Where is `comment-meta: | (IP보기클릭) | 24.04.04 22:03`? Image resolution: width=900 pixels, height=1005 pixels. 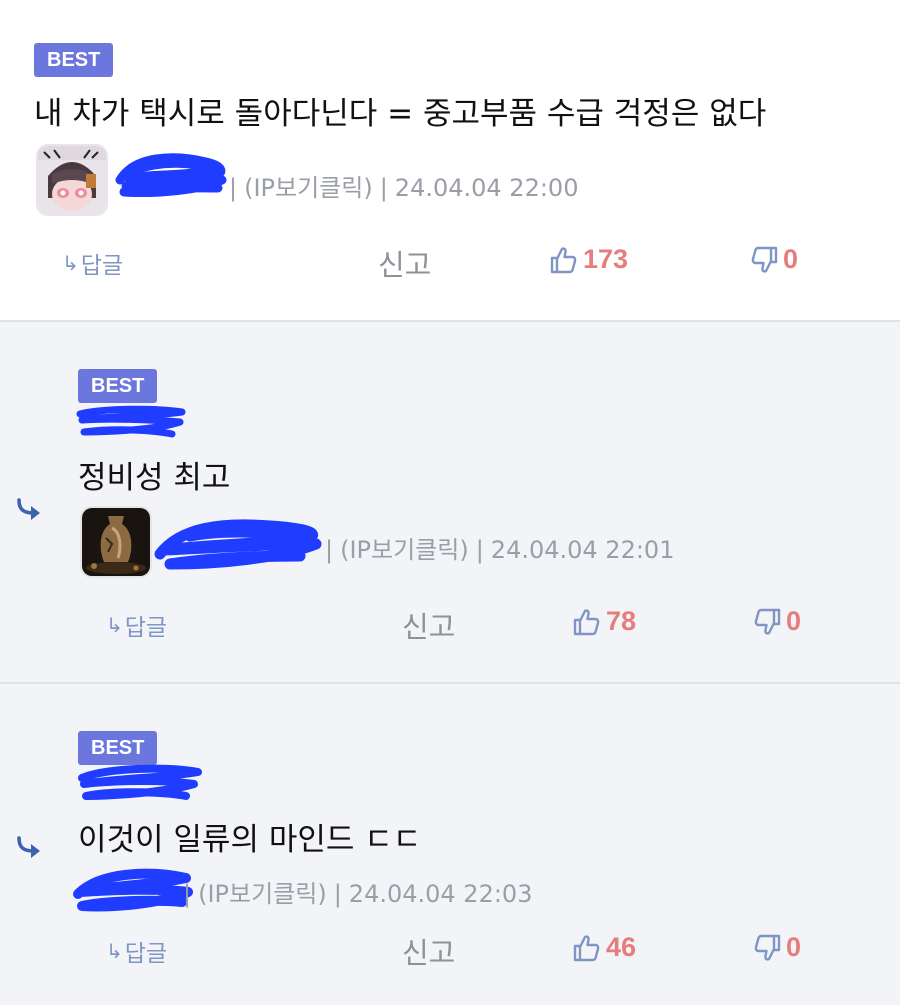
comment-meta: | (IP보기클릭) | 24.04.04 22:03 is located at coordinates (354, 891).